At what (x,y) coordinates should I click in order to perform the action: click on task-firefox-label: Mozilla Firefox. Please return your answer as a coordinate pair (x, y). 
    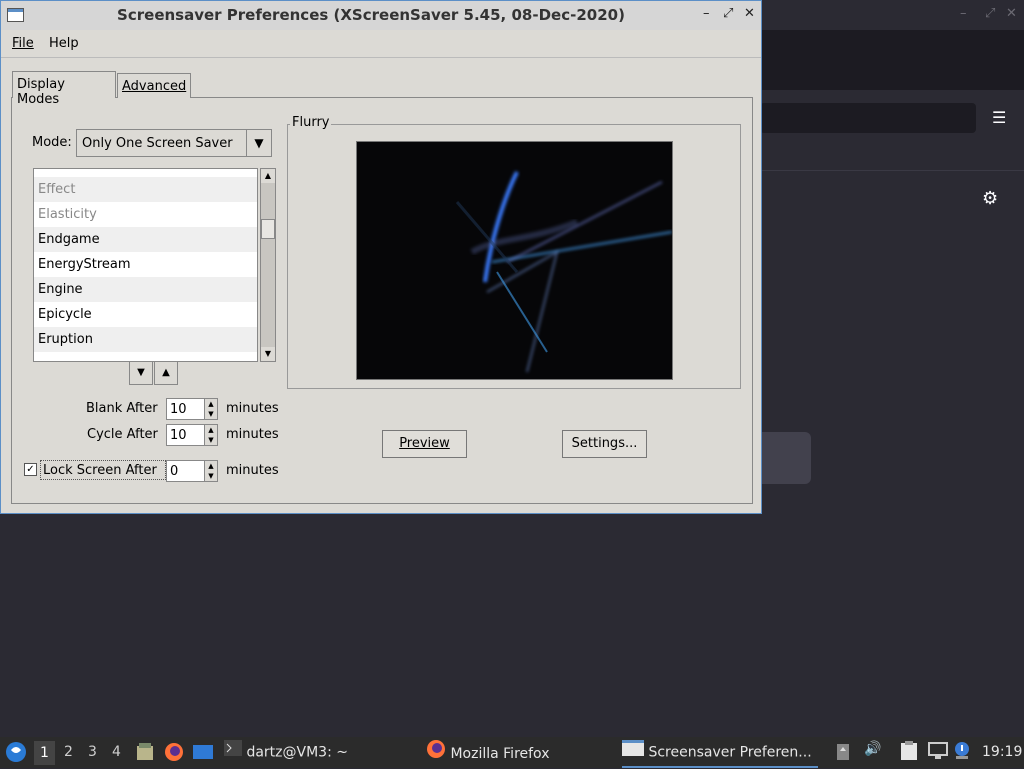
    Looking at the image, I should click on (500, 754).